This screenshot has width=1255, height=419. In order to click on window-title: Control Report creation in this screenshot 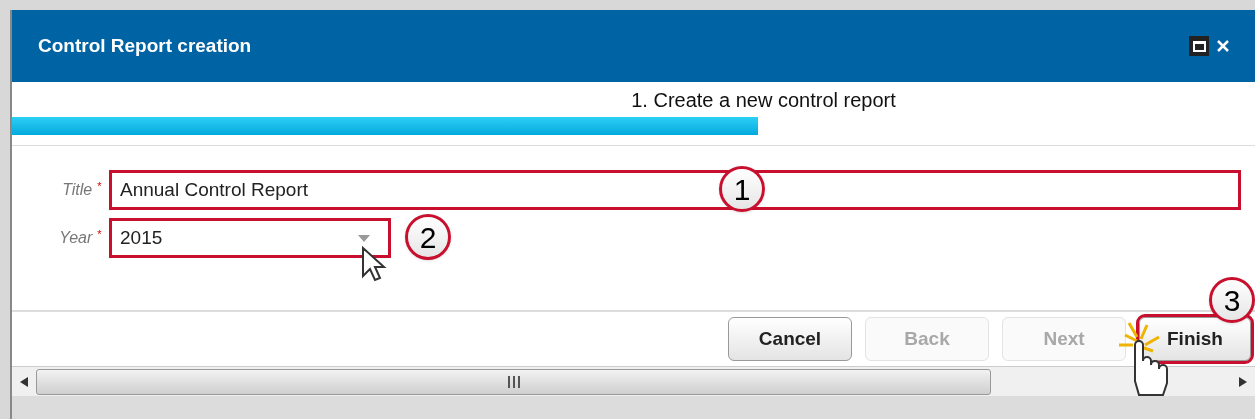, I will do `click(145, 45)`.